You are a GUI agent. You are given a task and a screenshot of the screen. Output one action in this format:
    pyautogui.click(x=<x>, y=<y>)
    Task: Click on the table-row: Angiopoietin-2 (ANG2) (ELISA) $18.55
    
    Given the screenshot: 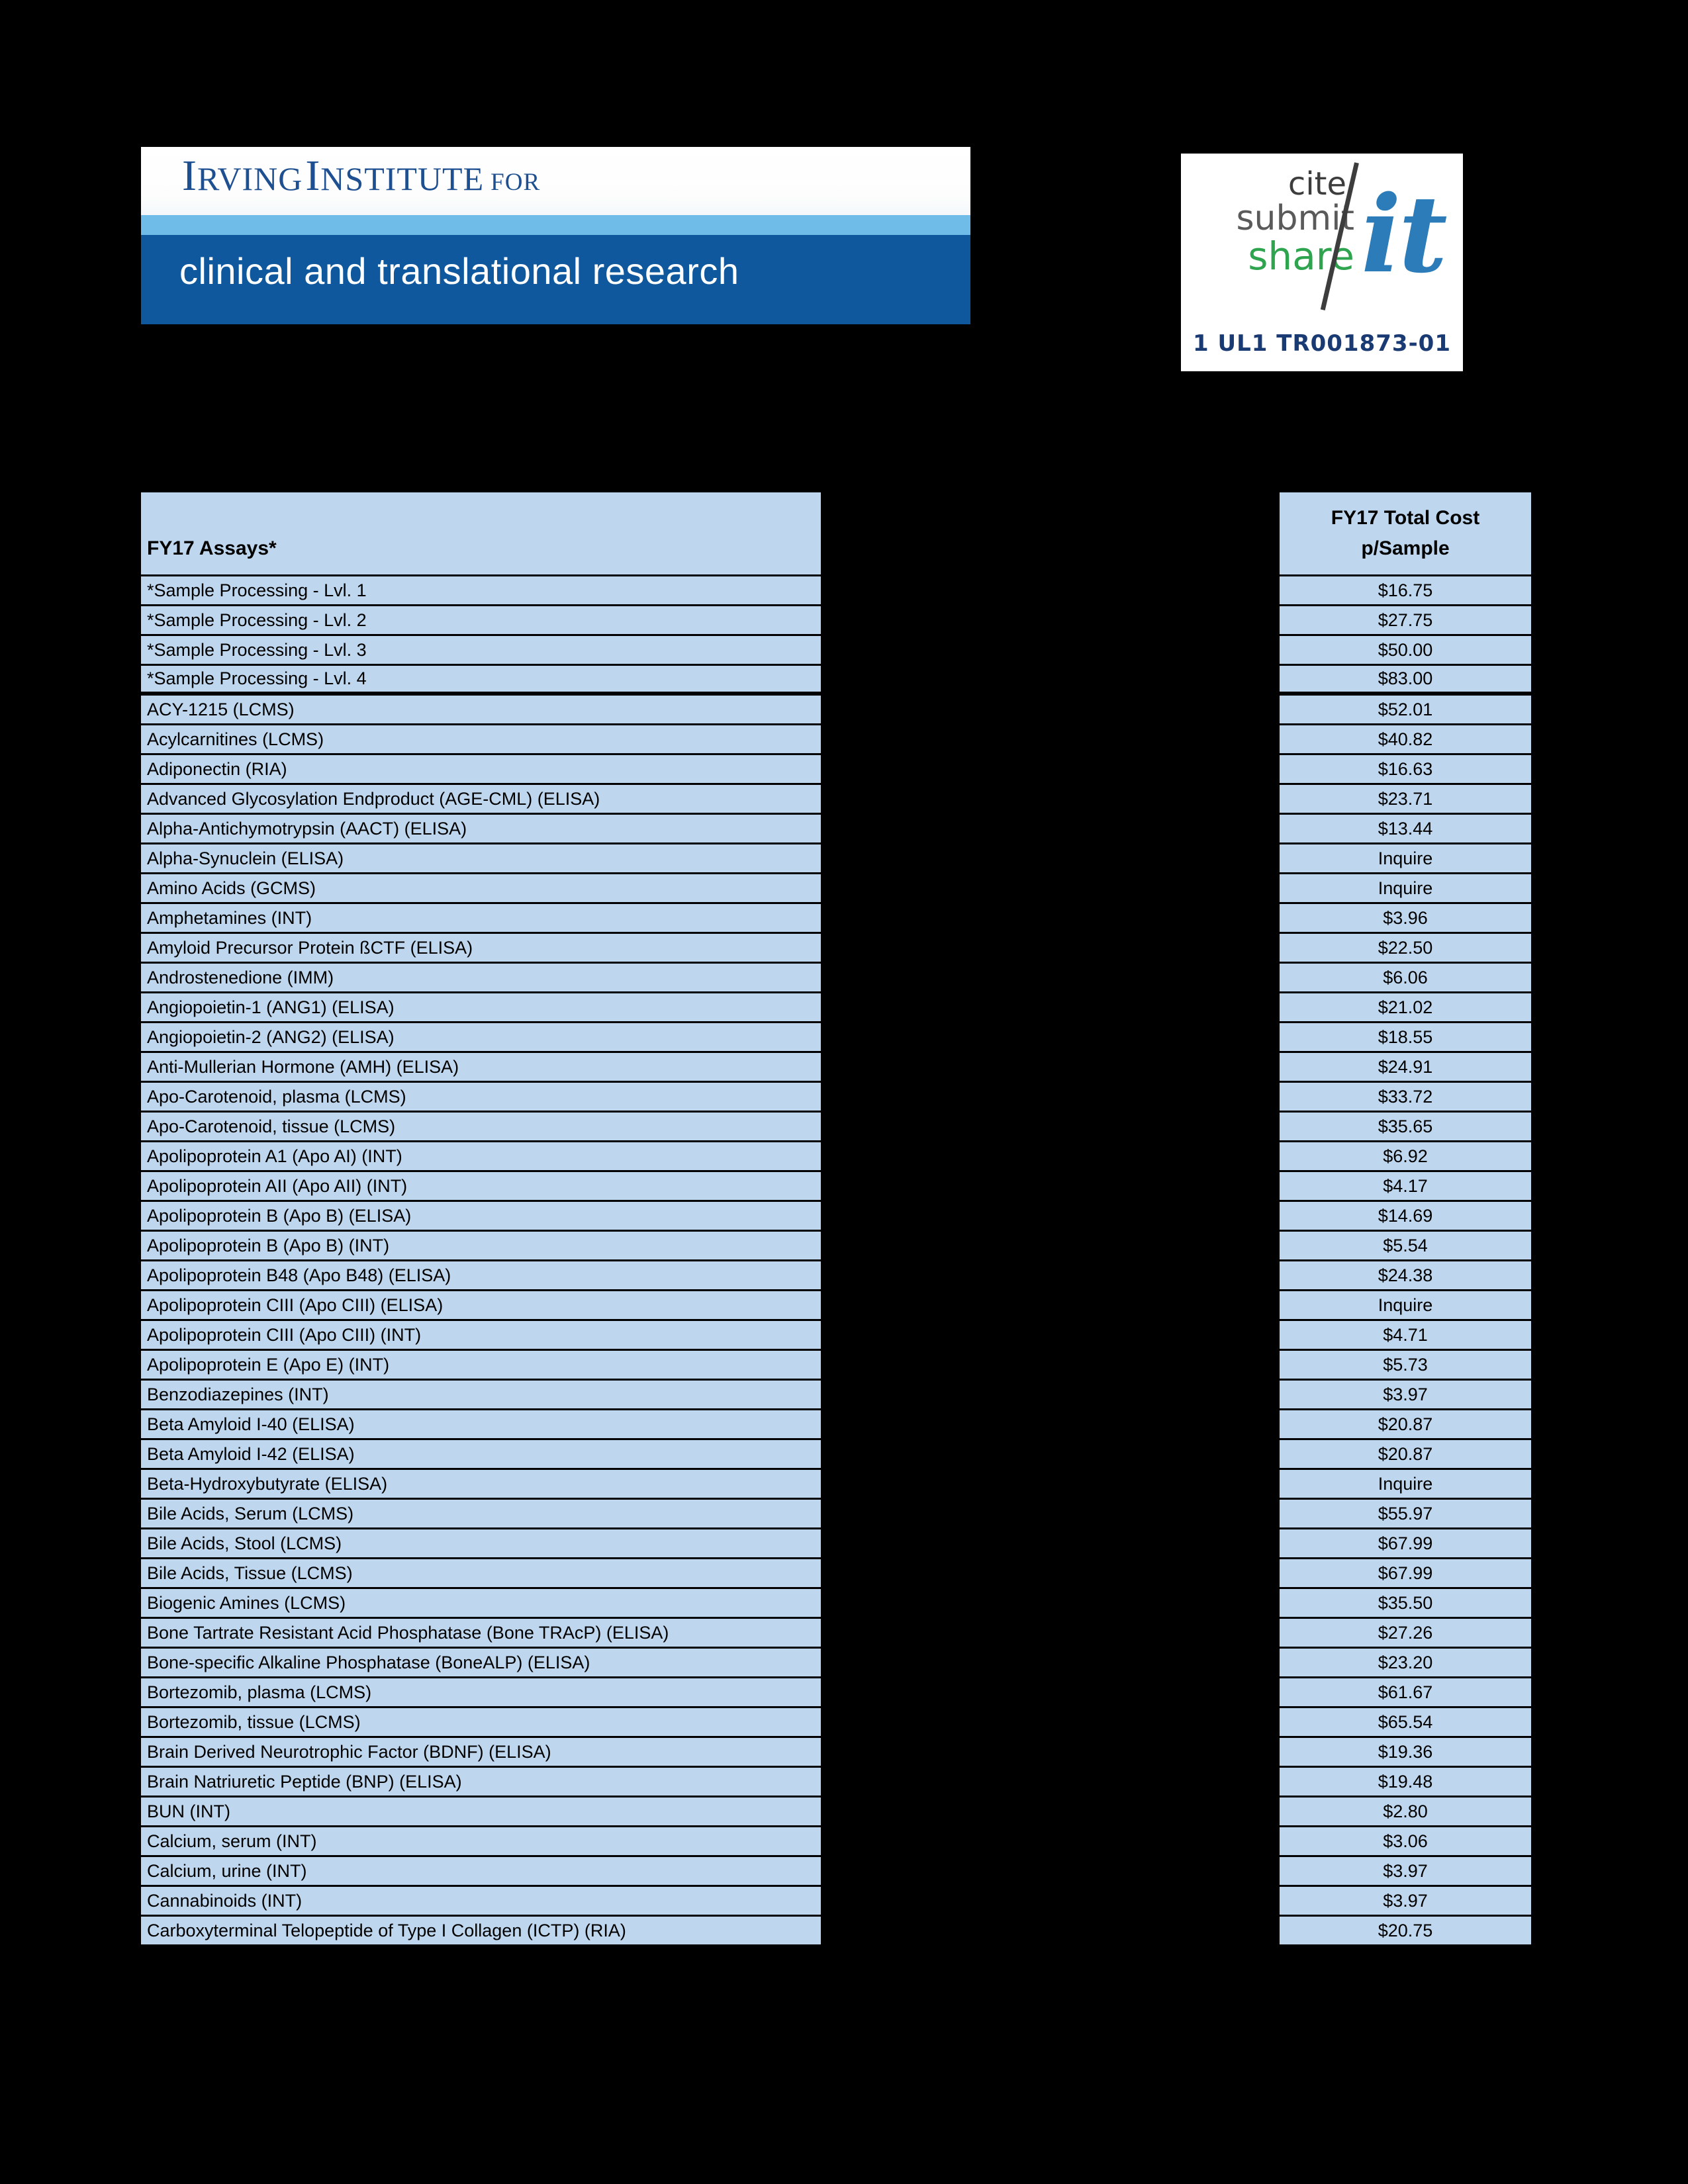 What is the action you would take?
    pyautogui.click(x=836, y=1038)
    